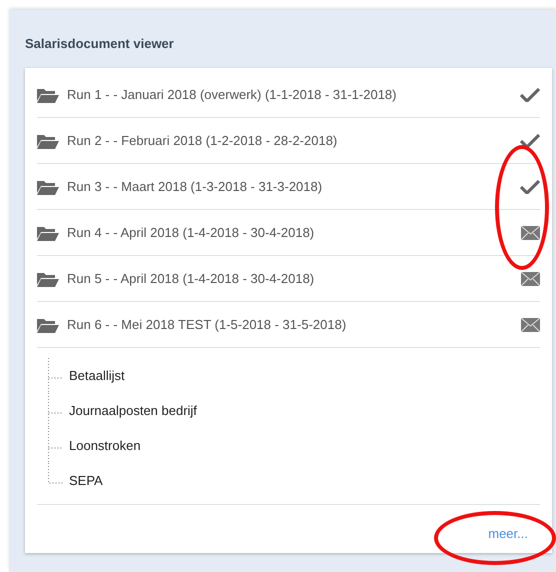  Describe the element at coordinates (232, 94) in the screenshot. I see `run-label: Run 1 - - Januari 2018 (overwerk) (1-1-2018 - 31-1-2018)` at that location.